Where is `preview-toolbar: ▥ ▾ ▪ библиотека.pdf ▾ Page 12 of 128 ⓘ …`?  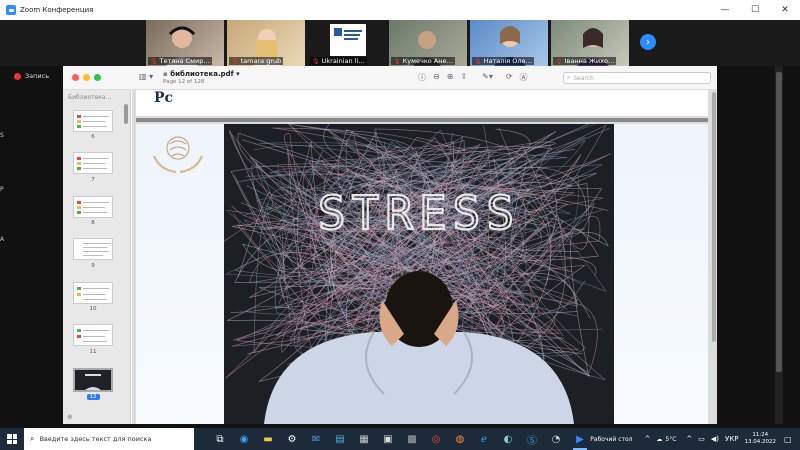
preview-toolbar: ▥ ▾ ▪ библиотека.pdf ▾ Page 12 of 128 ⓘ … is located at coordinates (390, 78).